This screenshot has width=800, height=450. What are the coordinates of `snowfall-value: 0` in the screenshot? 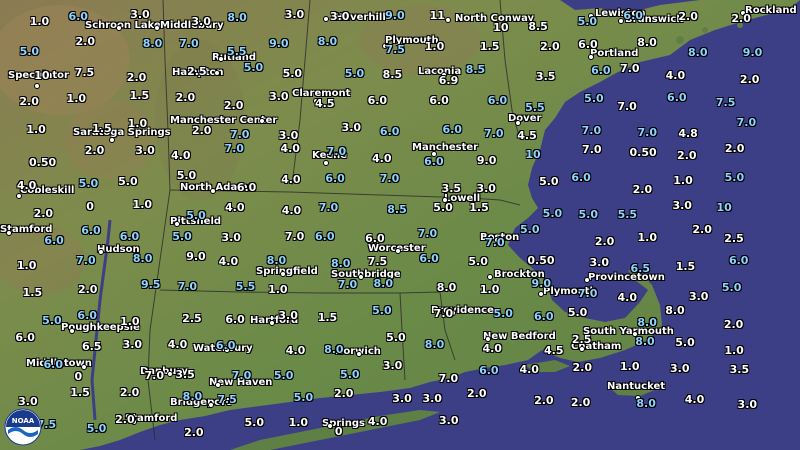 It's located at (338, 431).